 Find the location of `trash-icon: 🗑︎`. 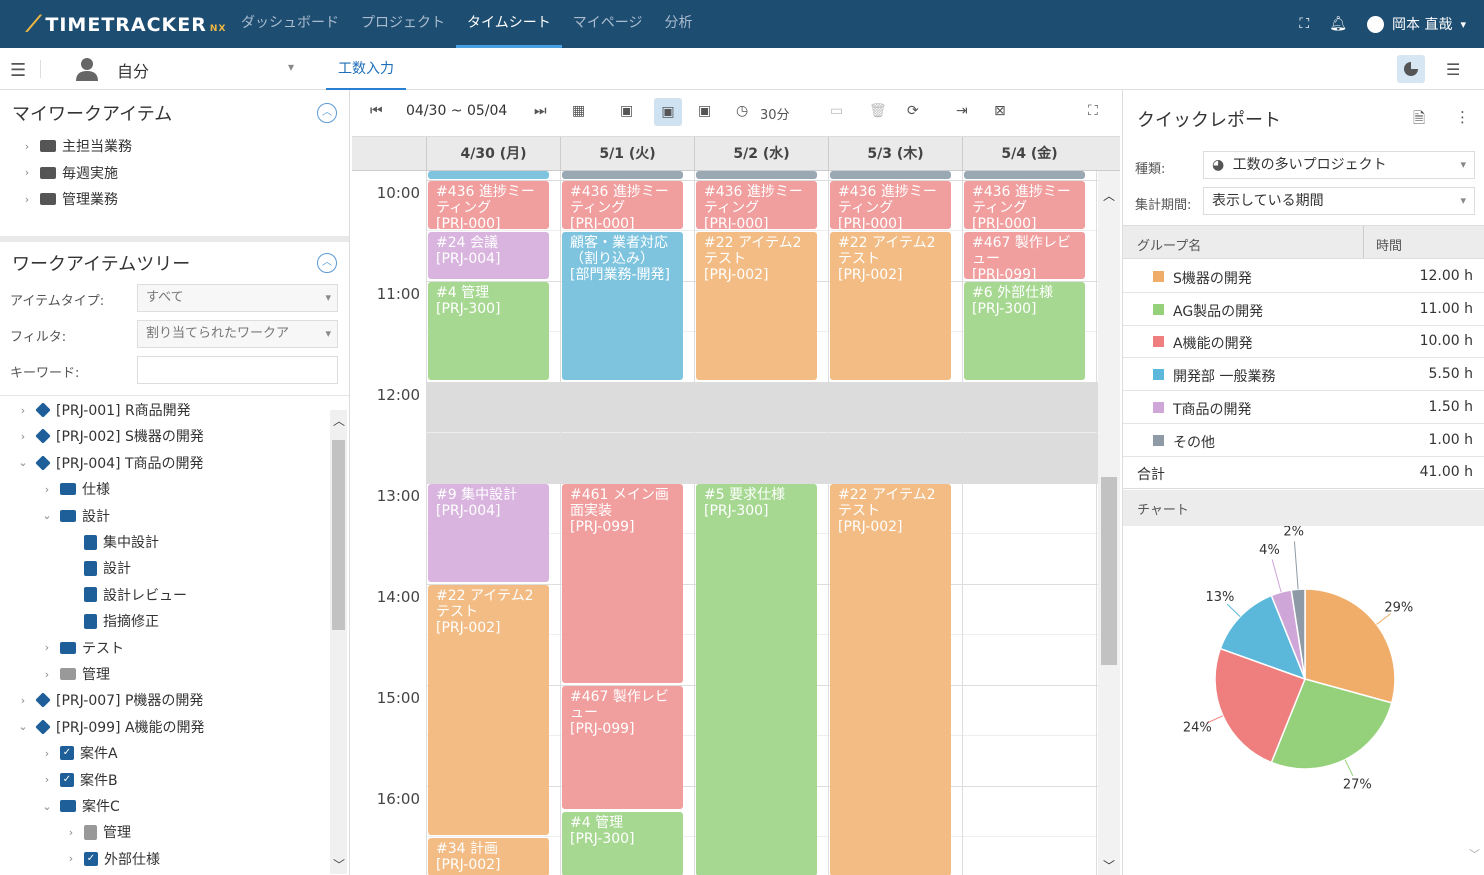

trash-icon: 🗑︎ is located at coordinates (878, 111).